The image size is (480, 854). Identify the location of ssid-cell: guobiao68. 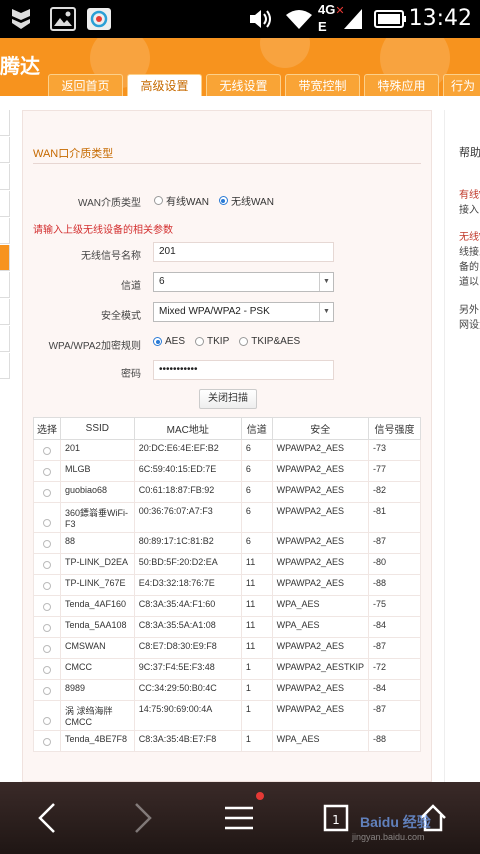
(97, 492).